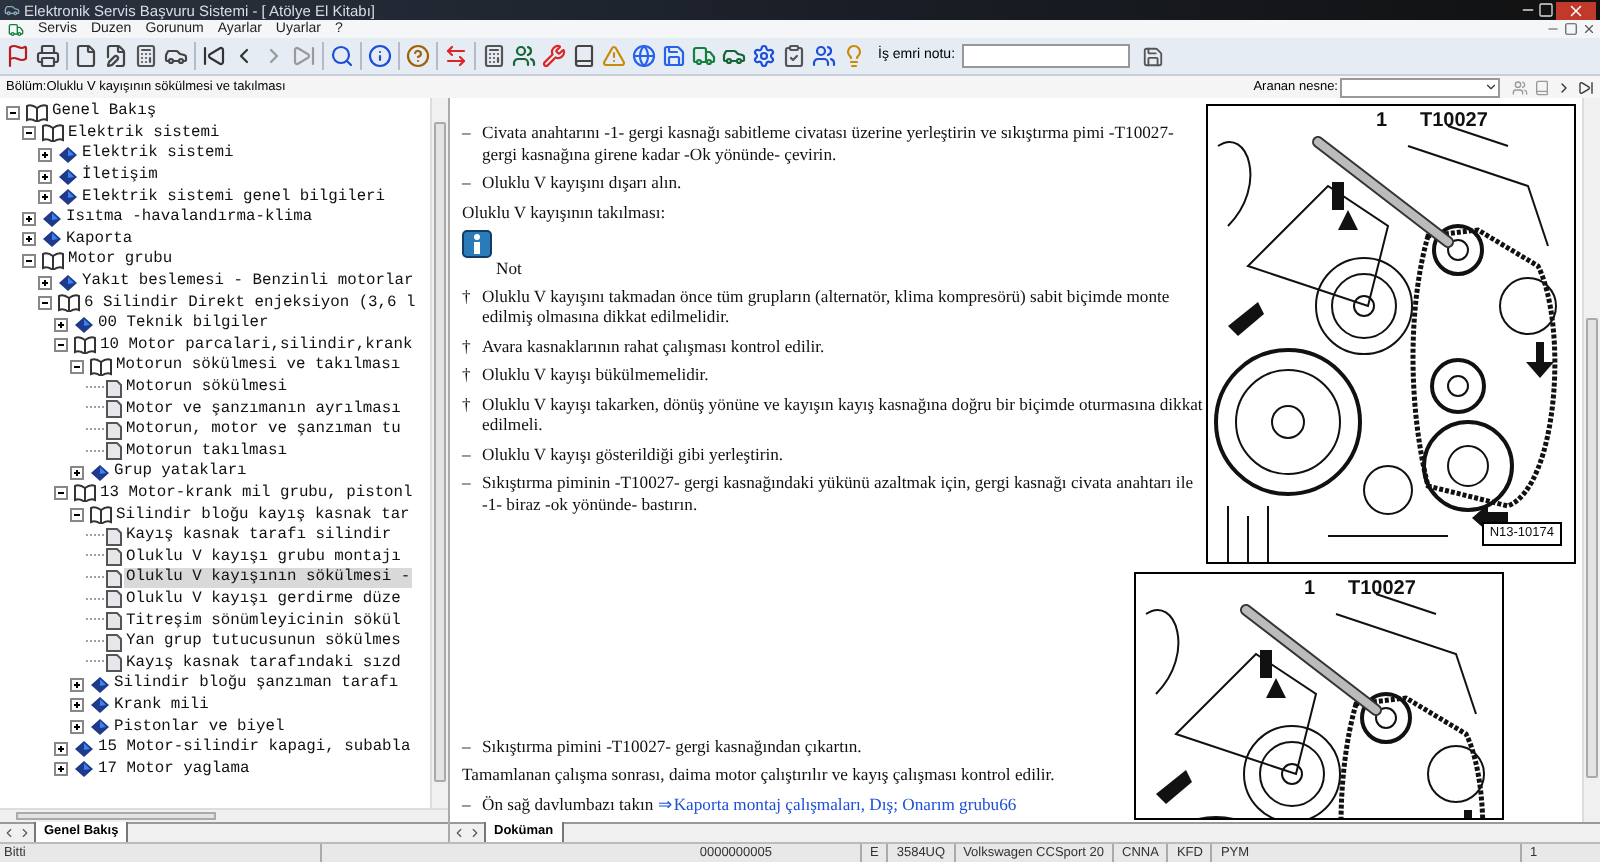  What do you see at coordinates (214, 56) in the screenshot?
I see `first-icon` at bounding box center [214, 56].